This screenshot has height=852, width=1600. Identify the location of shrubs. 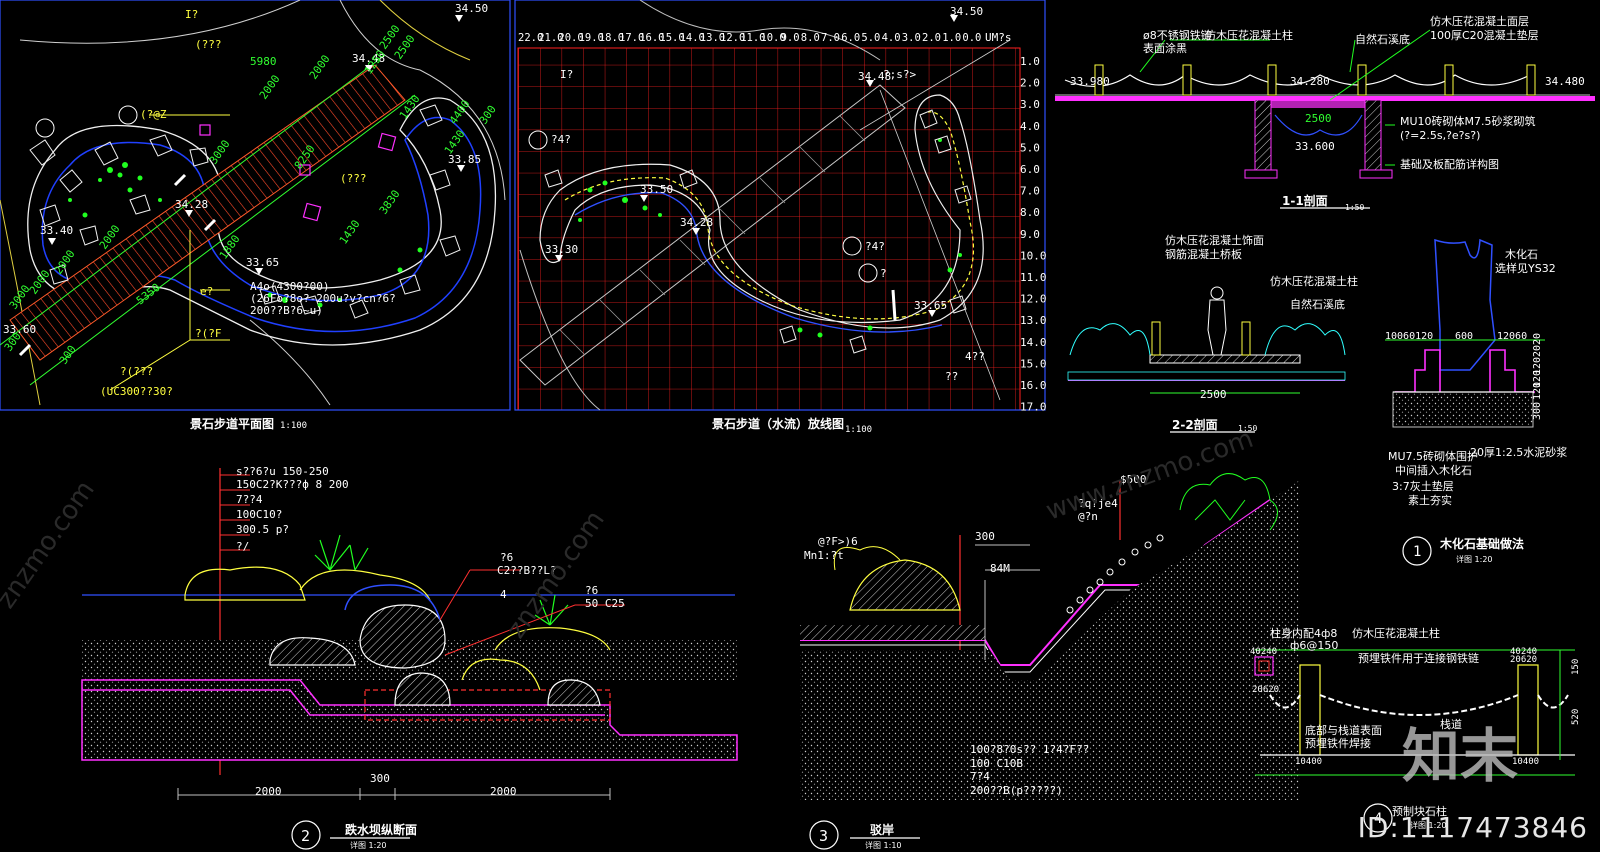
(1207, 339).